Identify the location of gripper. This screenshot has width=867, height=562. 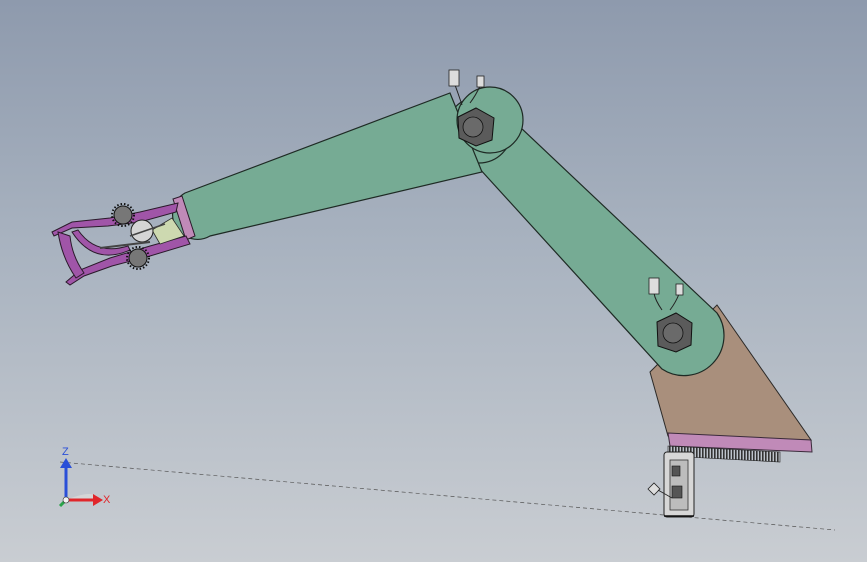
(123, 240).